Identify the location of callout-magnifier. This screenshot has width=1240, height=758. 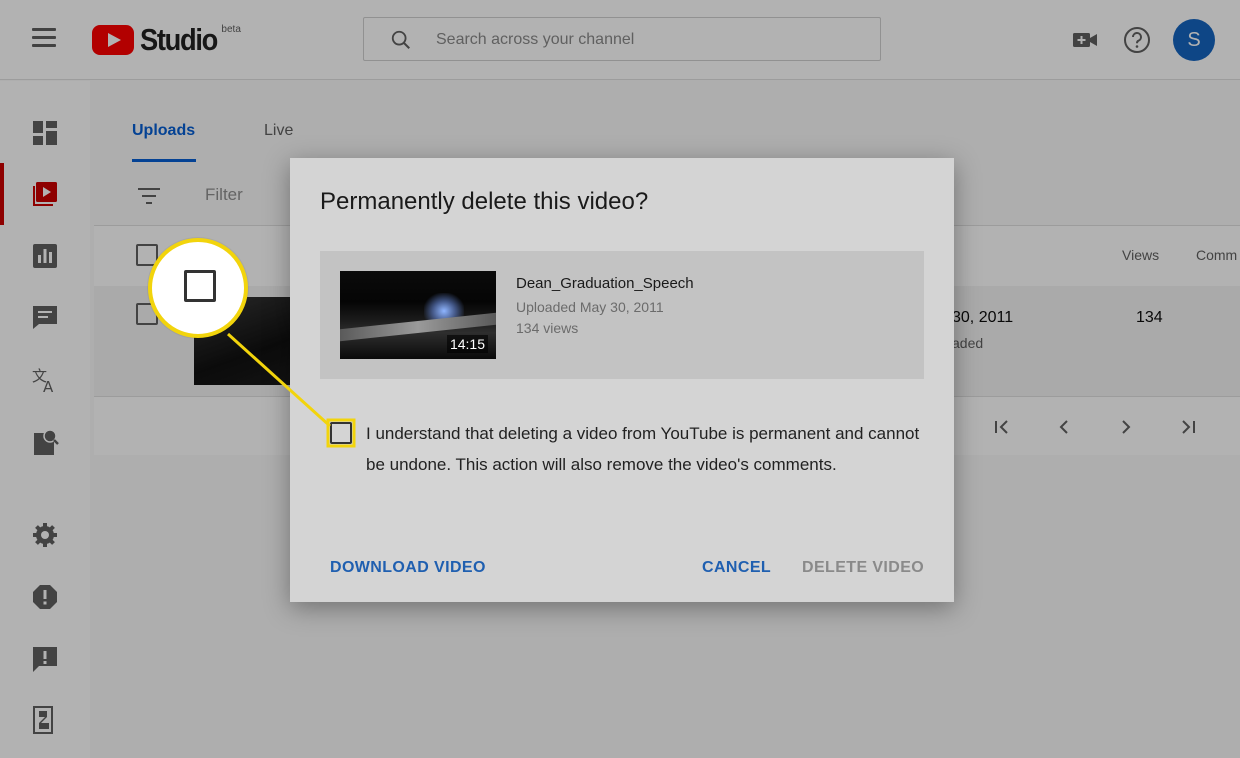
(198, 288).